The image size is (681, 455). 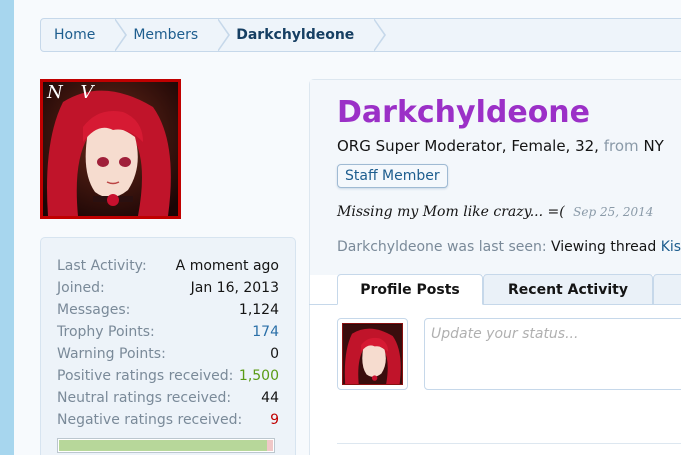 I want to click on stat-label: Messages:, so click(x=94, y=310).